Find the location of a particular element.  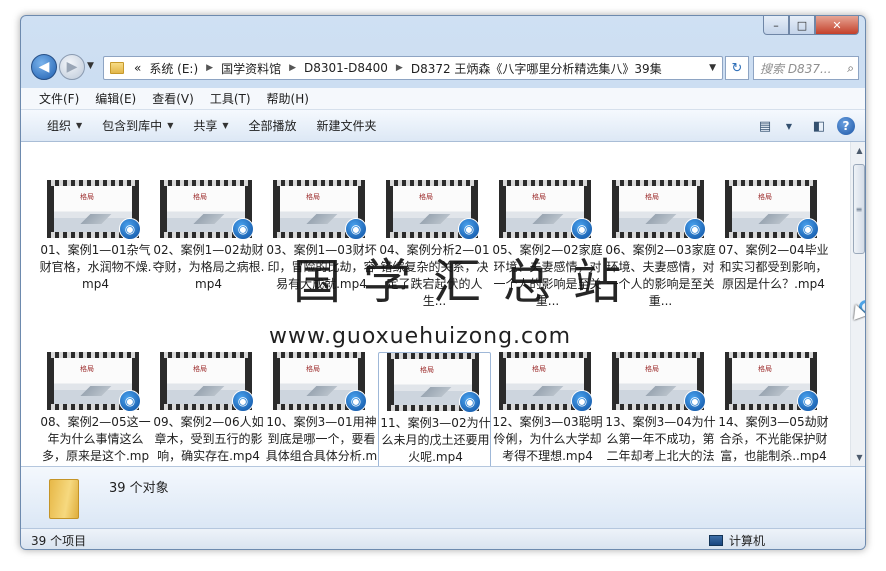

include-library-label: 包含到库中 is located at coordinates (132, 126).